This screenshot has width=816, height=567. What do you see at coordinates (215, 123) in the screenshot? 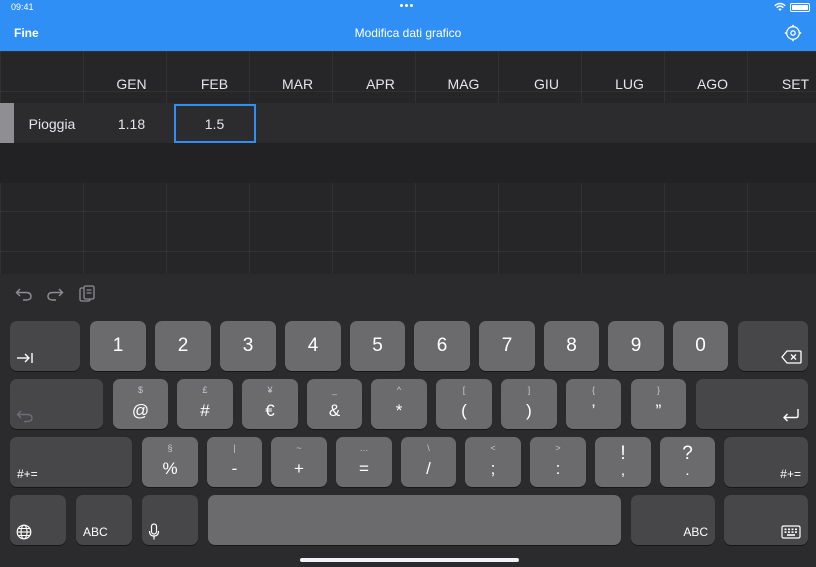
I see `selected-cell-outline` at bounding box center [215, 123].